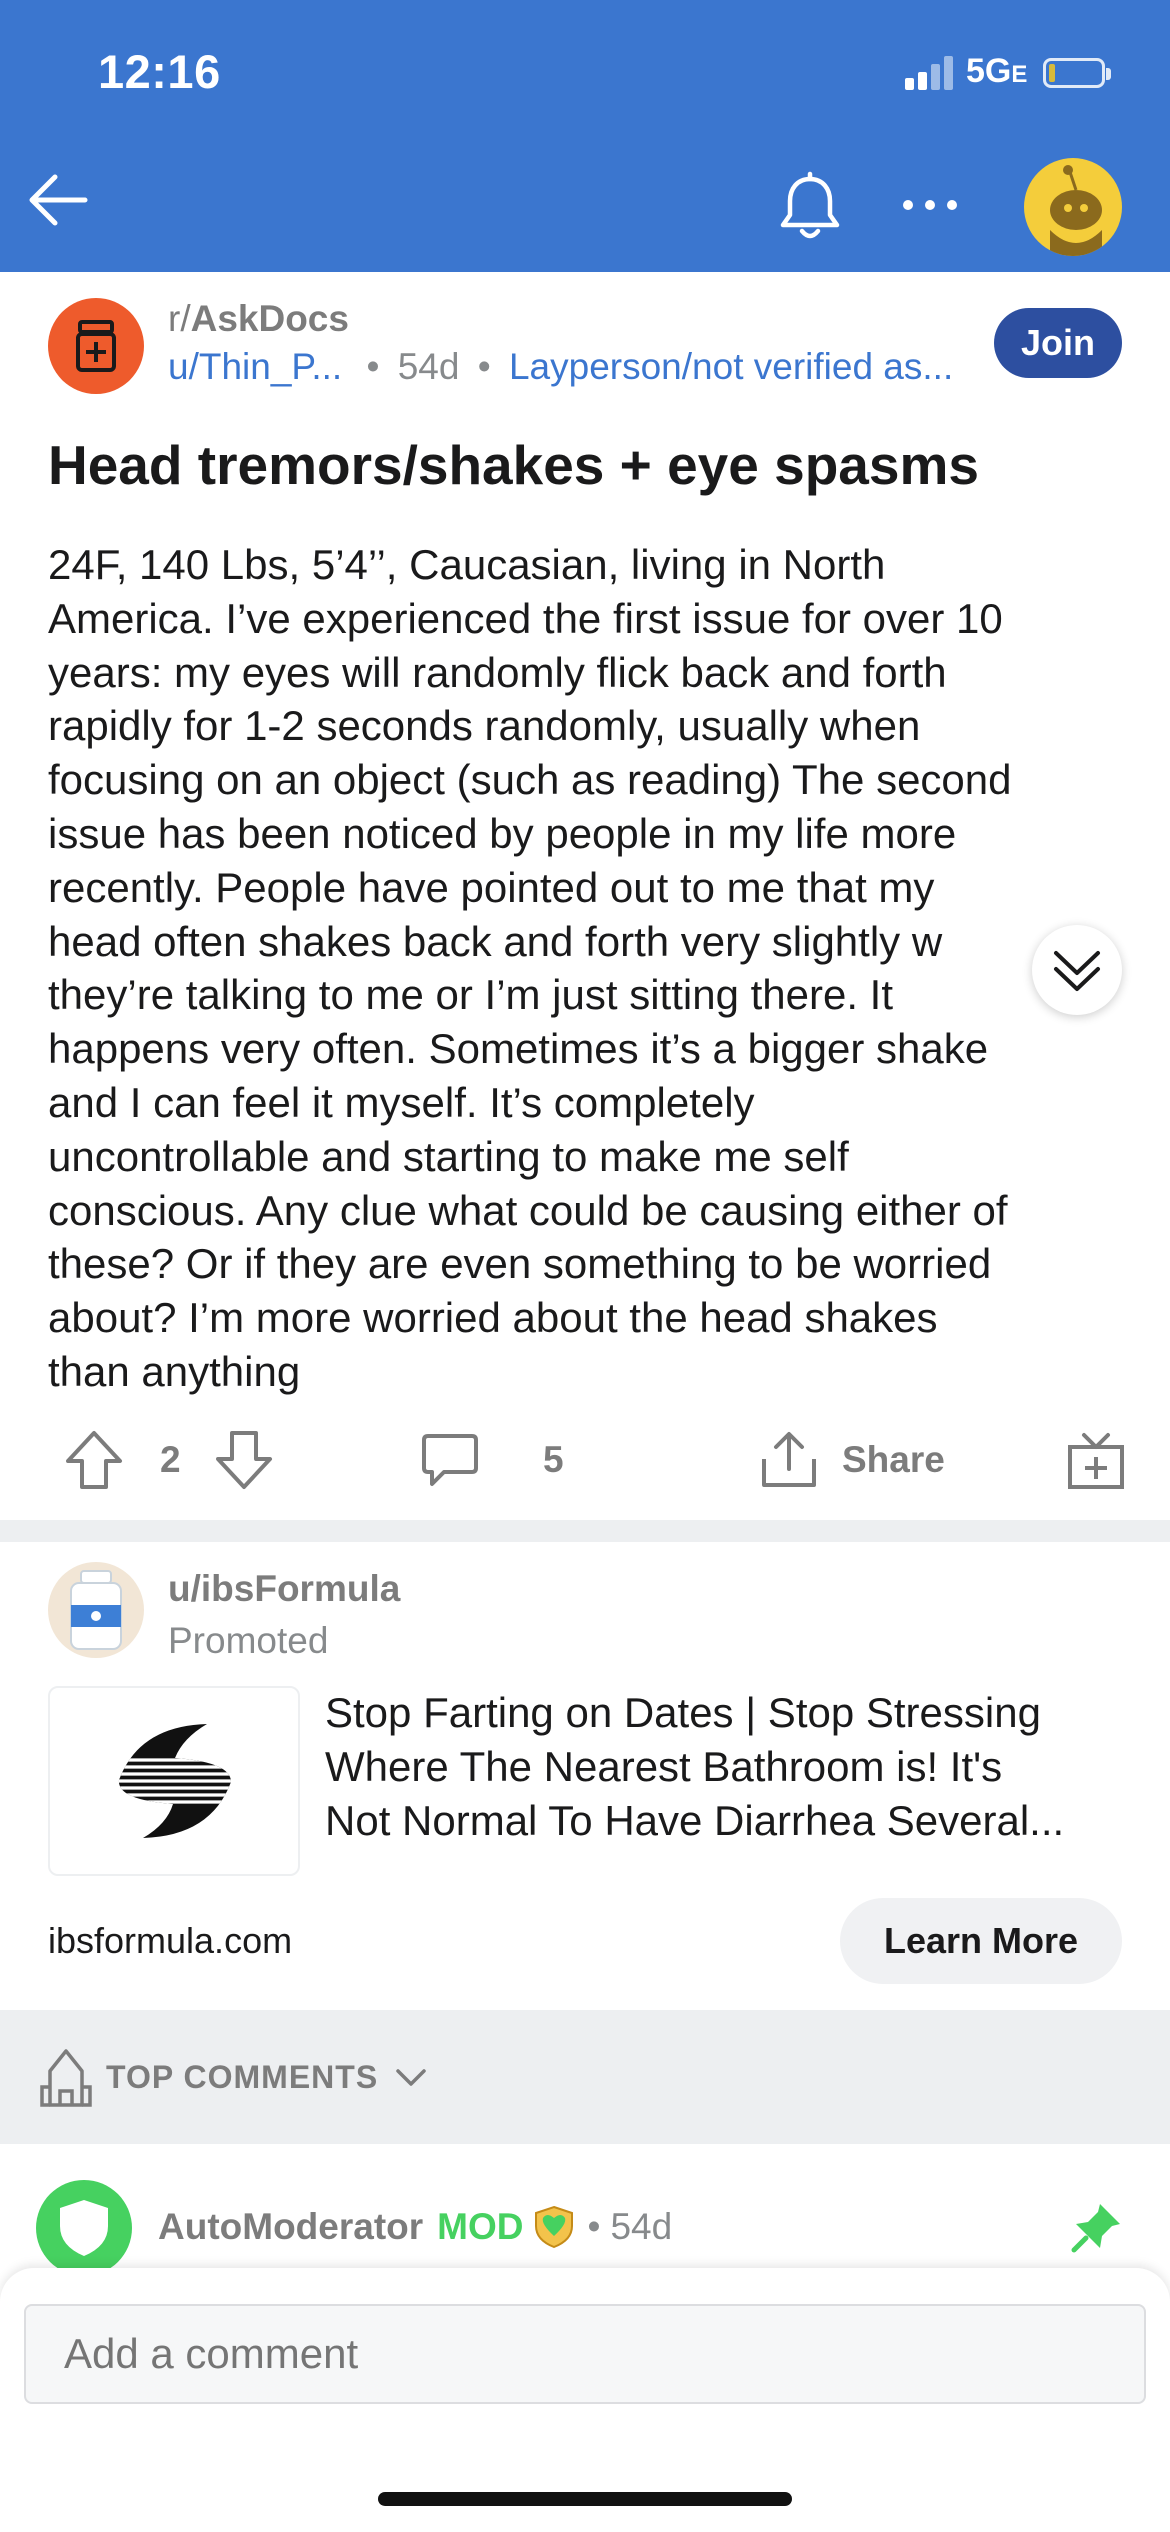 This screenshot has height=2532, width=1170. Describe the element at coordinates (585, 2499) in the screenshot. I see `home-indicator` at that location.